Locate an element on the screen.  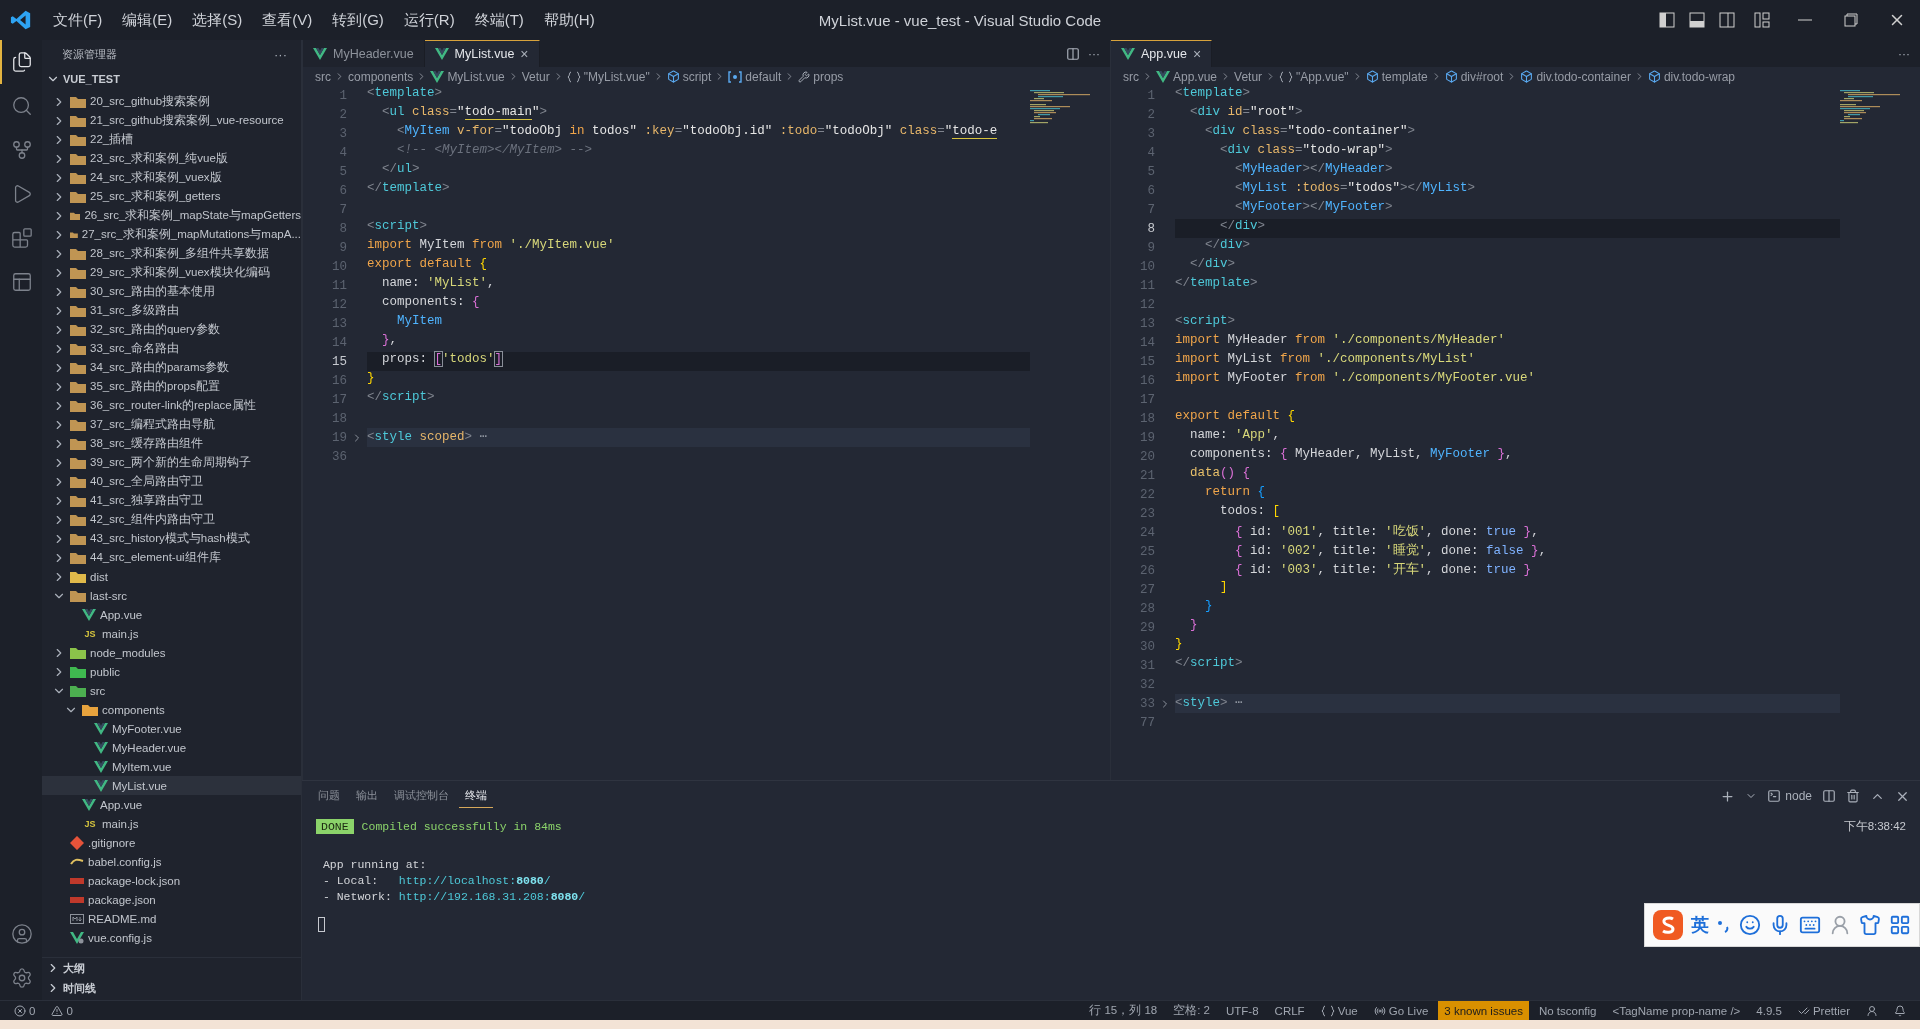
status-item: Go Live is located at coordinates (1401, 1010).